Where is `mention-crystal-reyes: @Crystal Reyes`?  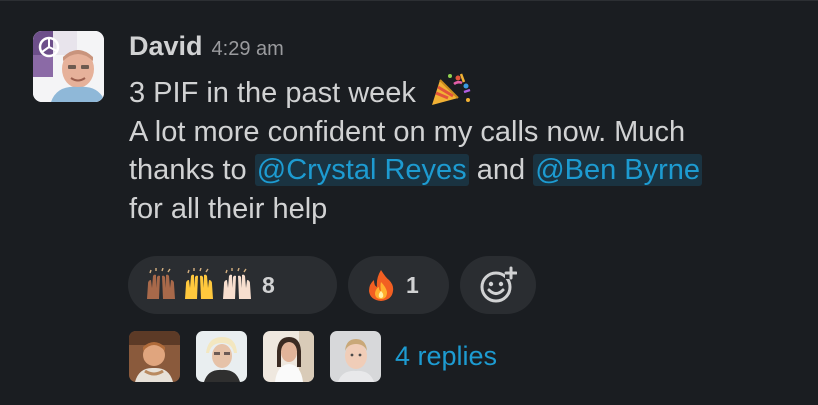 mention-crystal-reyes: @Crystal Reyes is located at coordinates (361, 170).